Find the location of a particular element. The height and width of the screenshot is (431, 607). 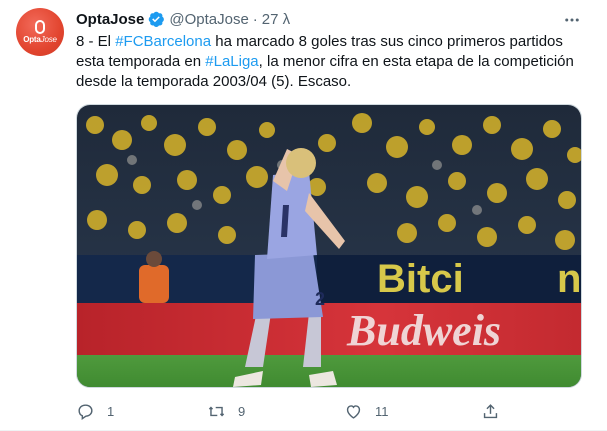

share-button is located at coordinates (490, 411).